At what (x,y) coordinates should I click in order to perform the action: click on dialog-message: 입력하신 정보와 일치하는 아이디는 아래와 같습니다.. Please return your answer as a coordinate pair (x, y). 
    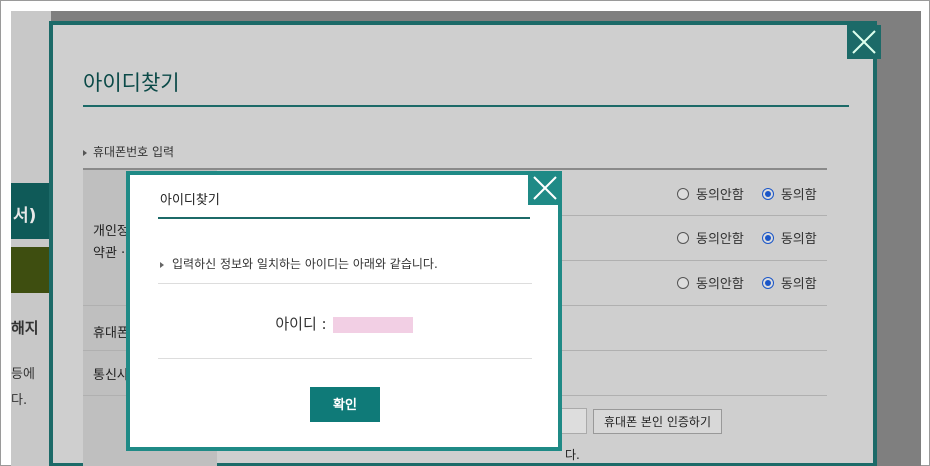
    Looking at the image, I should click on (299, 263).